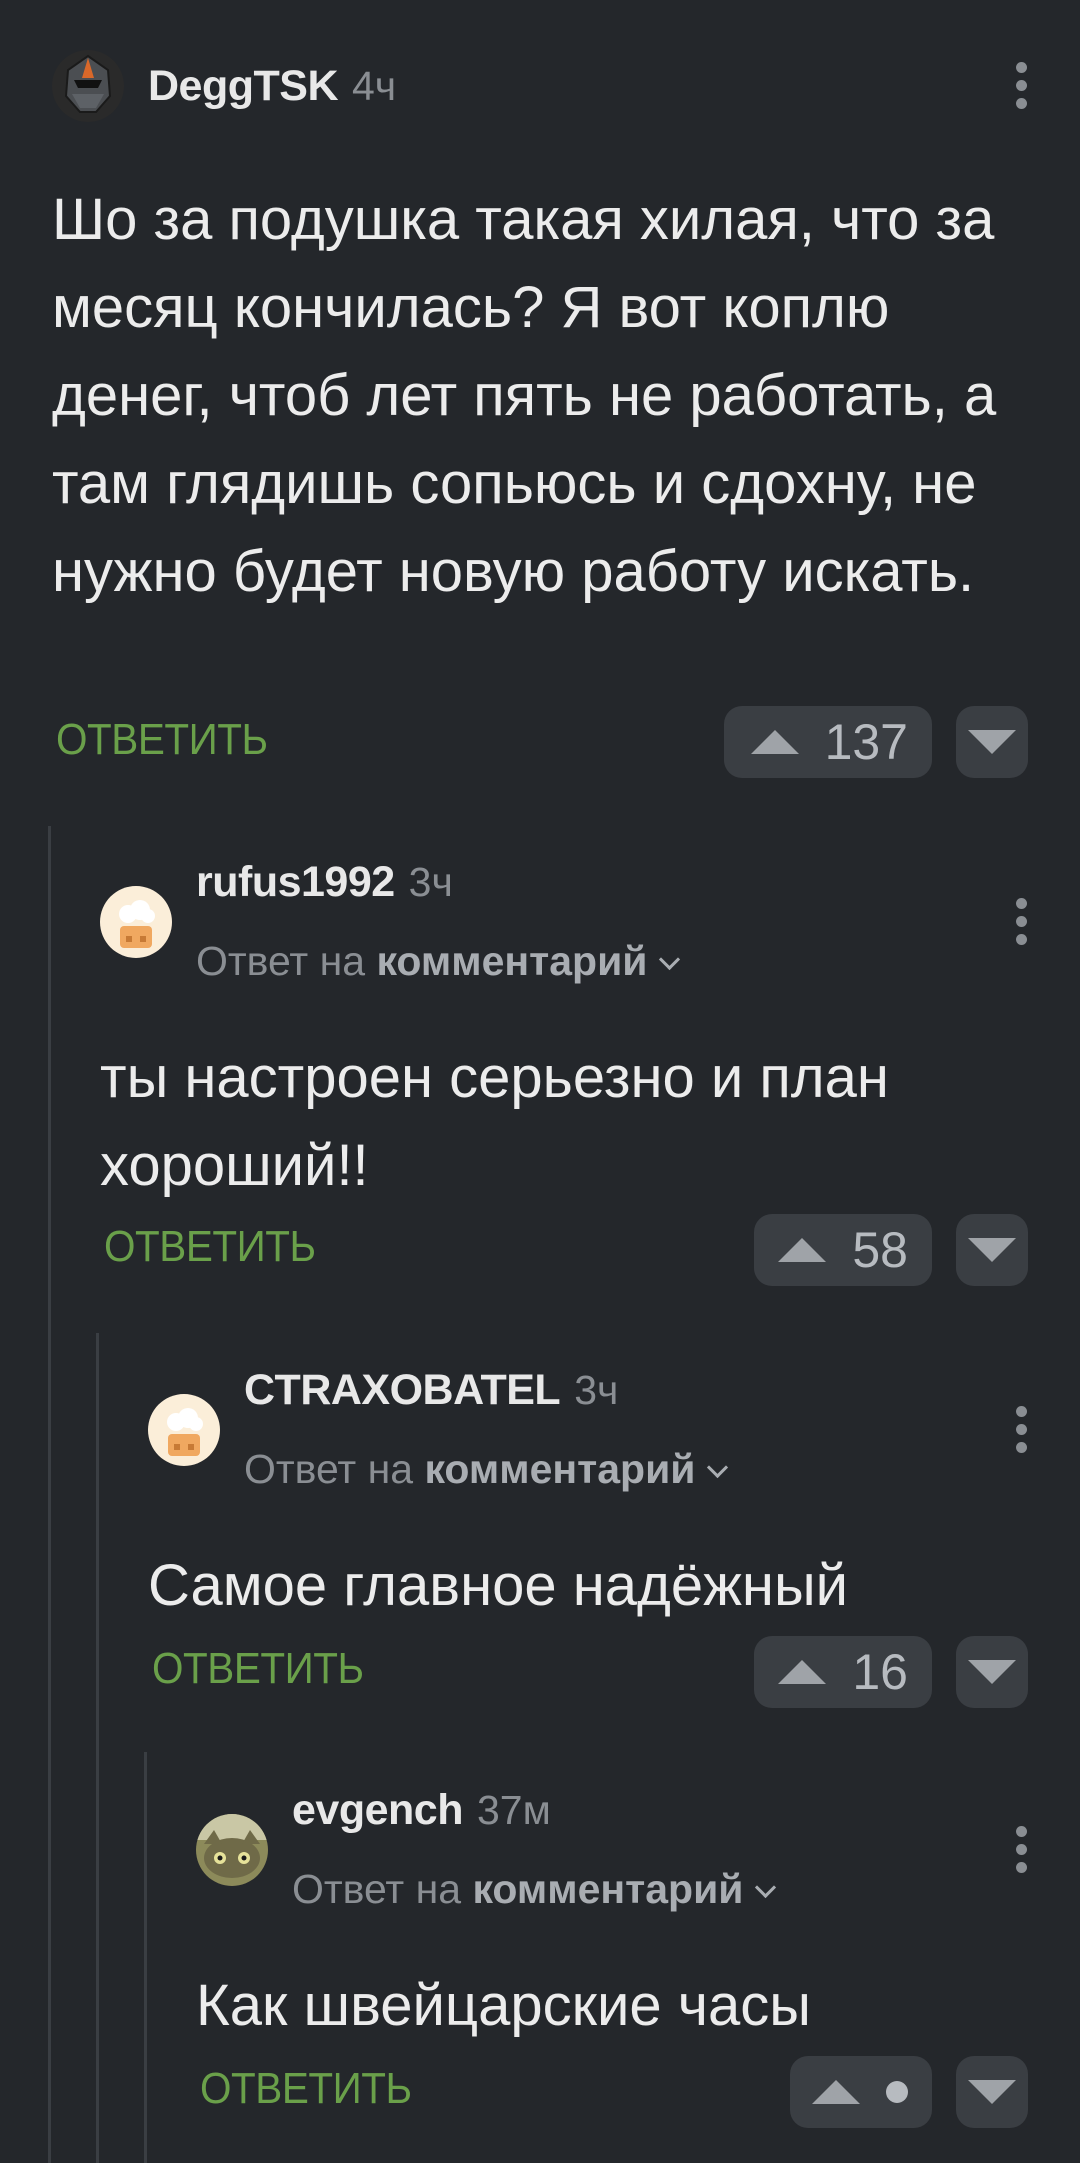 This screenshot has width=1080, height=2163. I want to click on rating-hidden-dot, so click(897, 2092).